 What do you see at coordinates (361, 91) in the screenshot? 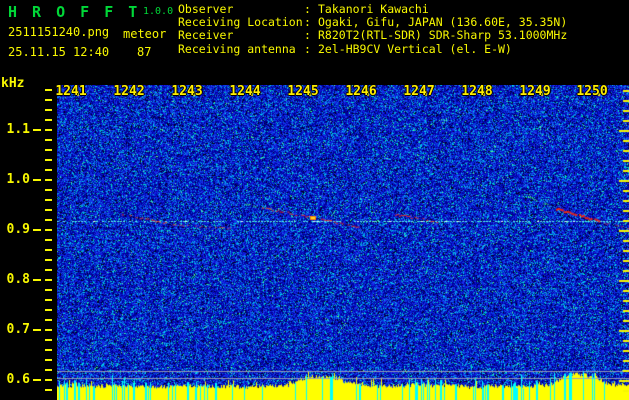
I see `time-label-1246: 1246` at bounding box center [361, 91].